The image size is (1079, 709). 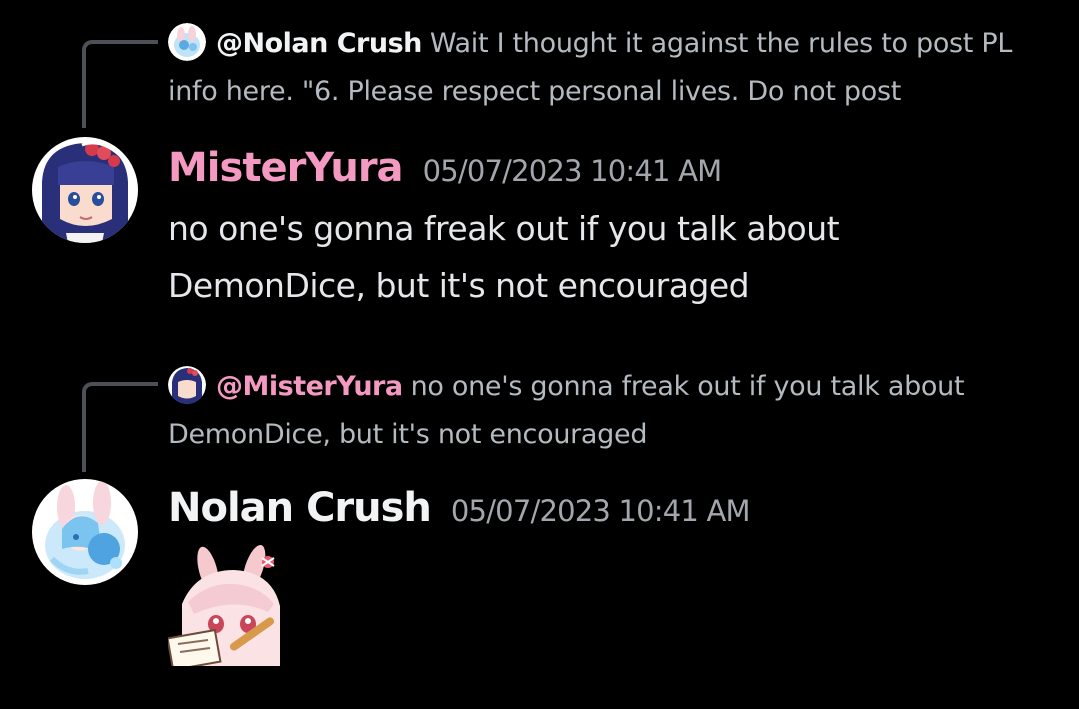 I want to click on reply-author-mention: @MisterYura, so click(x=309, y=386).